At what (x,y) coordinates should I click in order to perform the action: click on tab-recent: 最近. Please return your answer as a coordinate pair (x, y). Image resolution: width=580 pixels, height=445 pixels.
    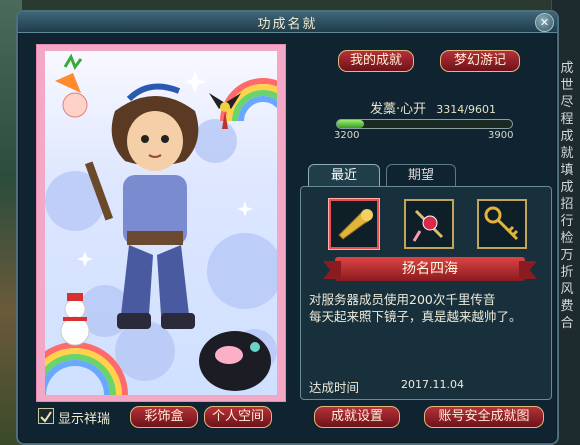
    Looking at the image, I should click on (344, 175).